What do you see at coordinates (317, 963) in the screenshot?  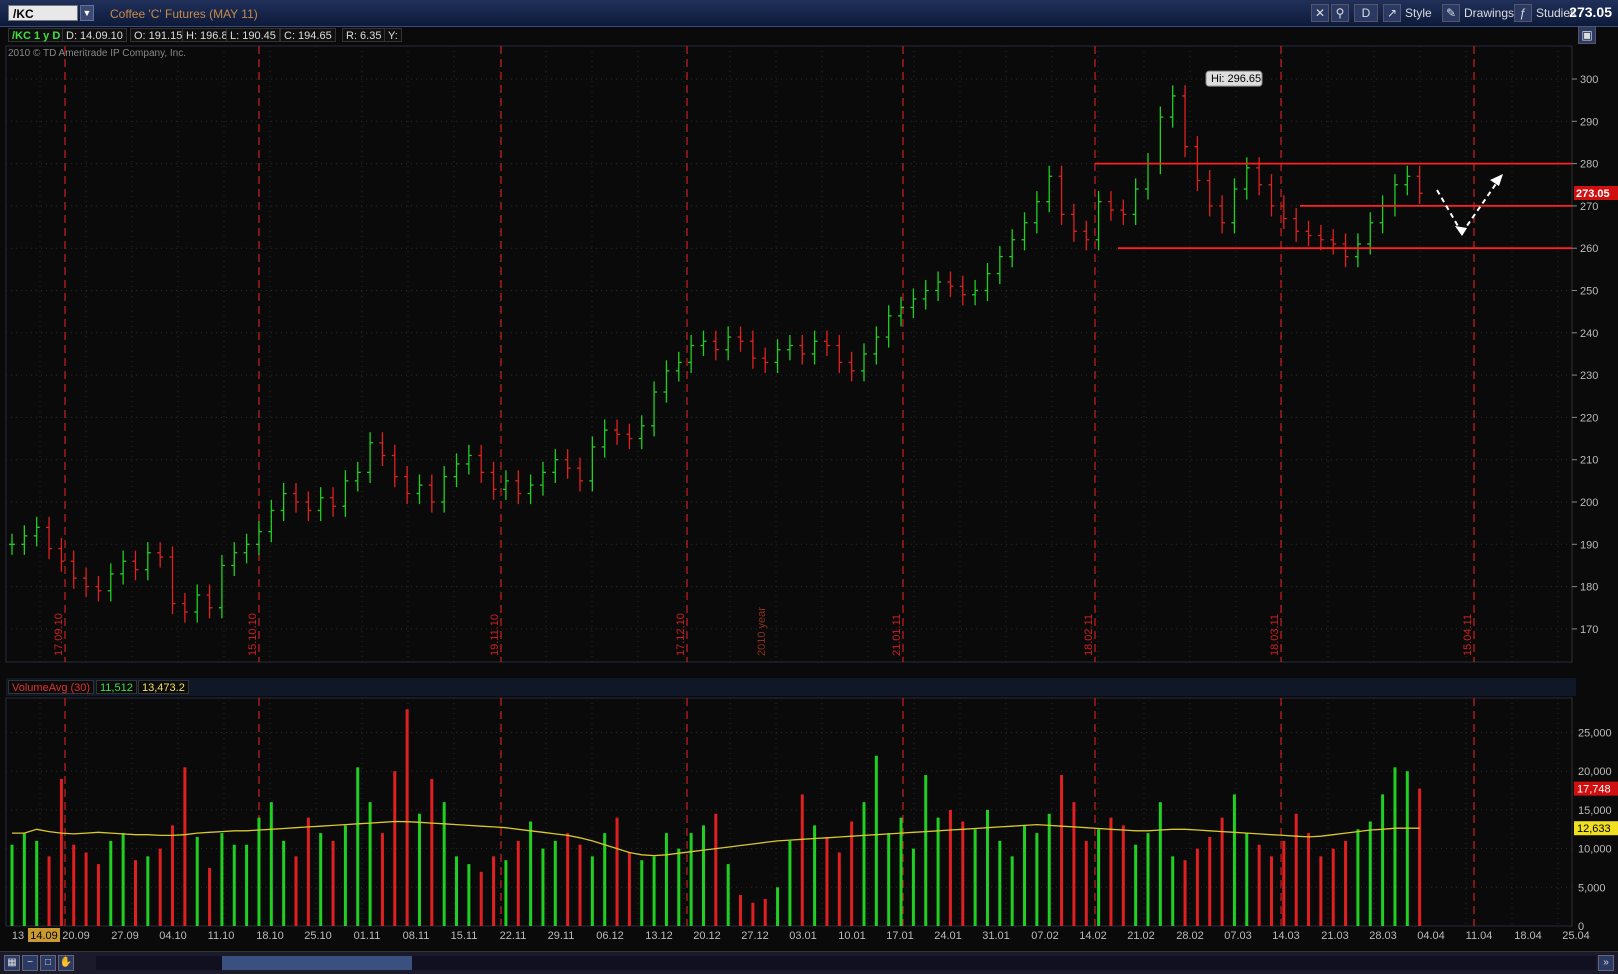 I see `scrollbar-thumb` at bounding box center [317, 963].